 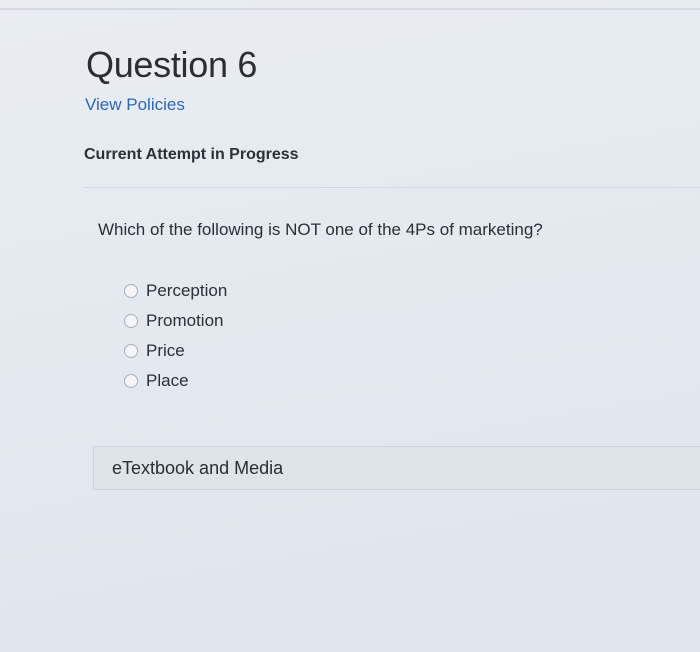 I want to click on option-label: Promotion, so click(x=185, y=320).